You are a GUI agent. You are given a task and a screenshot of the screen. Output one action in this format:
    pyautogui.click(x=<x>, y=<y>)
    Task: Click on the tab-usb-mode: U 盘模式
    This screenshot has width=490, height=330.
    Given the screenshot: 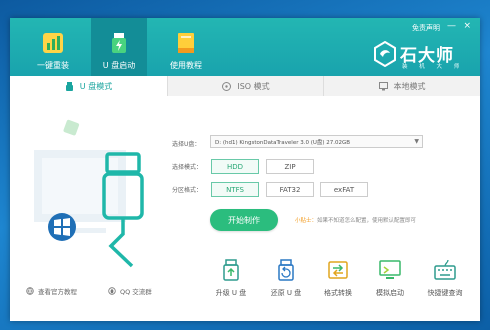 What is the action you would take?
    pyautogui.click(x=88, y=86)
    